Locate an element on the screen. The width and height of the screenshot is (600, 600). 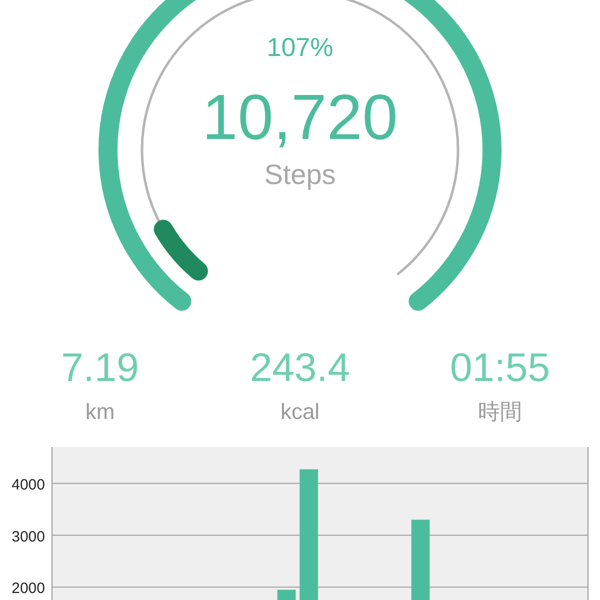
y-tick-label: 4000 is located at coordinates (28, 485).